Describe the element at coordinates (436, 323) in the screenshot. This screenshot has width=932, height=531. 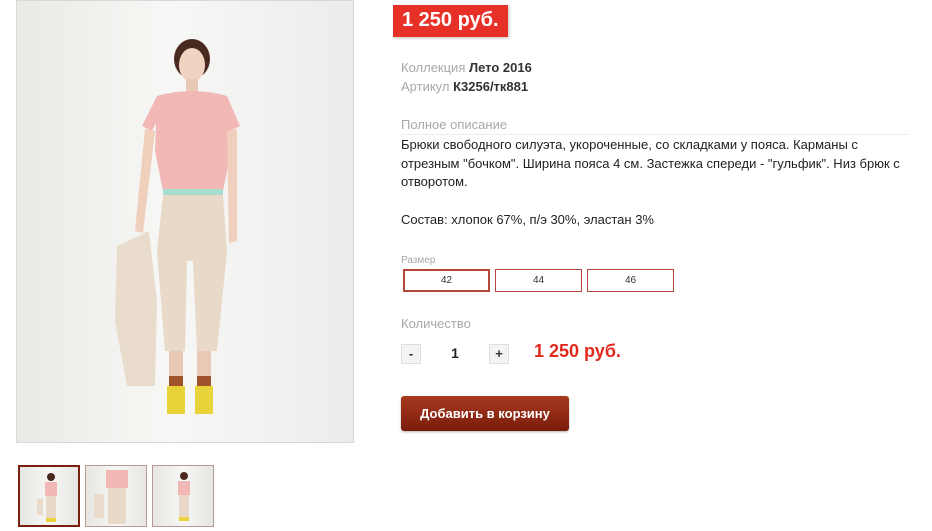
I see `quantity-label: Количество` at that location.